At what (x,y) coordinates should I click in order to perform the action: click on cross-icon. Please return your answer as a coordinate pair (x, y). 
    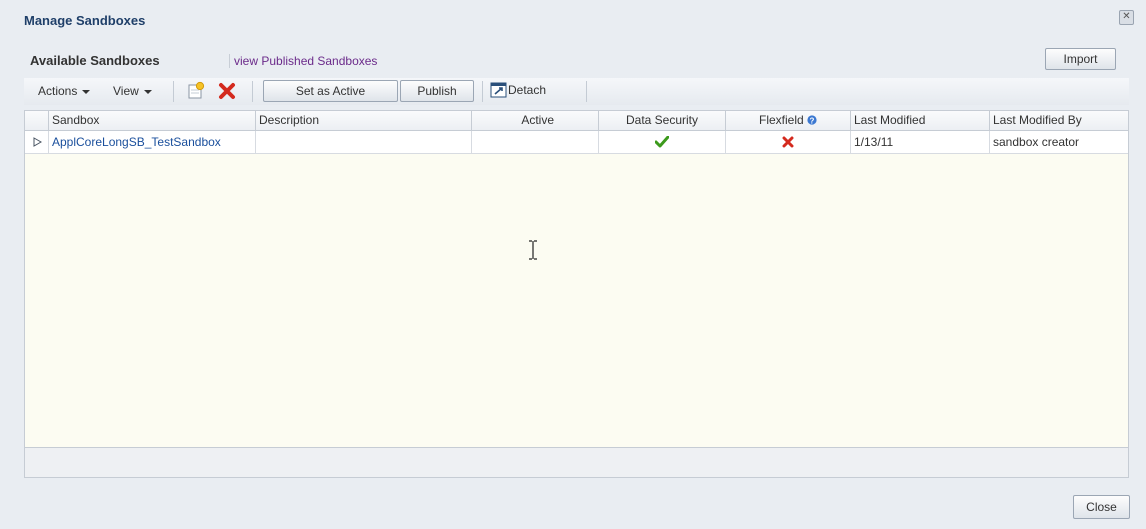
    Looking at the image, I should click on (788, 142).